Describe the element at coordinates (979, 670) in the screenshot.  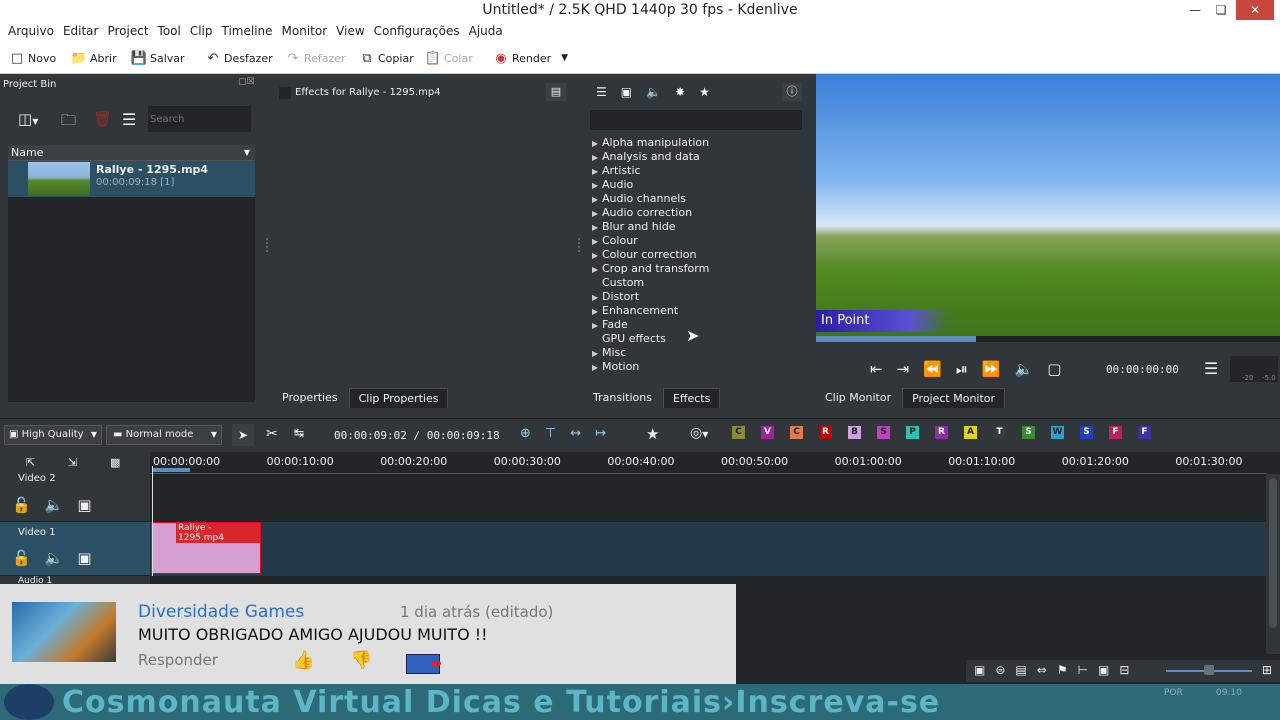
I see `save-snapshot-icon: ▣` at that location.